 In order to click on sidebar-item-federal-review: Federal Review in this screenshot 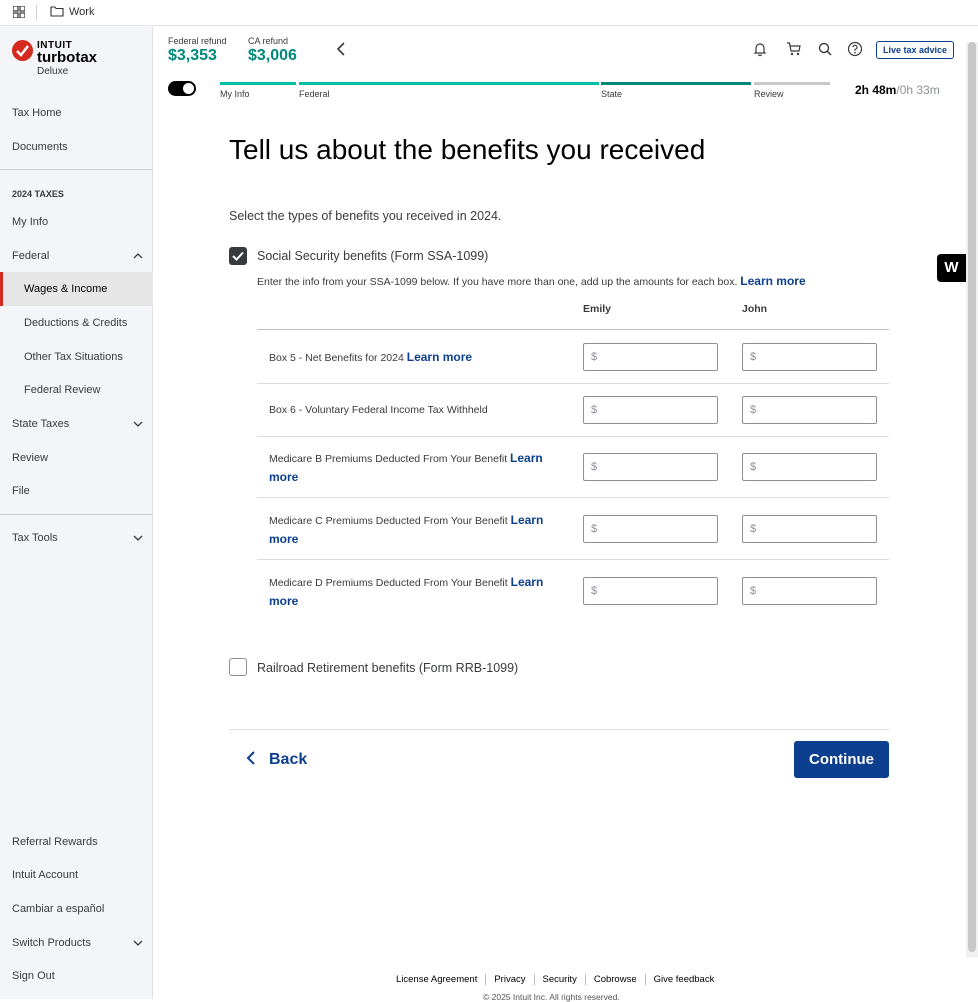, I will do `click(76, 390)`.